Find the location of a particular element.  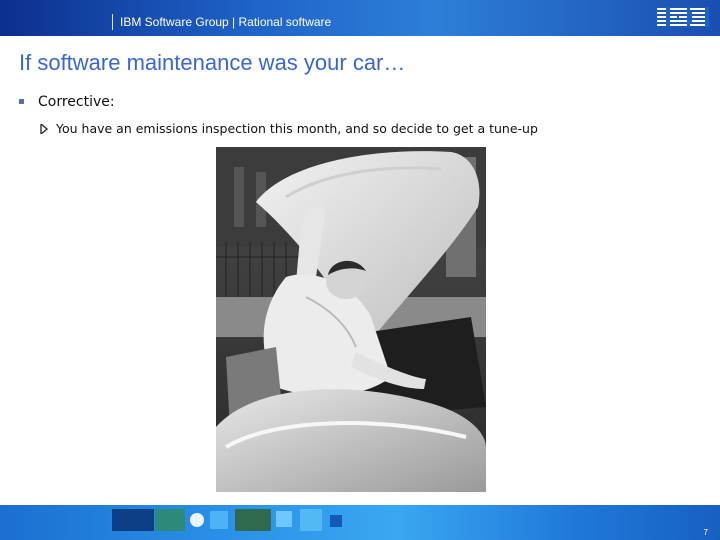

footer-tile-globe is located at coordinates (170, 520).